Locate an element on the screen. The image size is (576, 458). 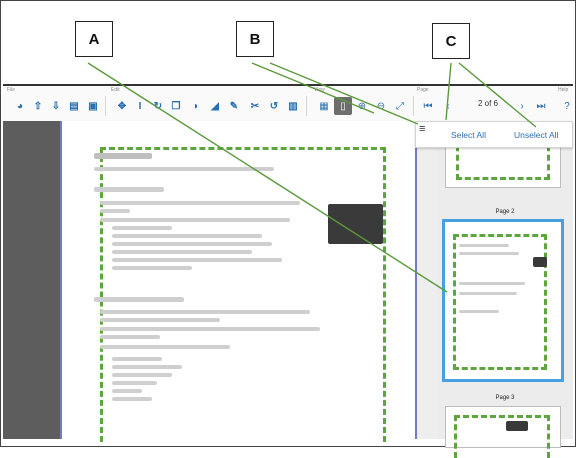
move-icon: ✥ is located at coordinates (122, 106).